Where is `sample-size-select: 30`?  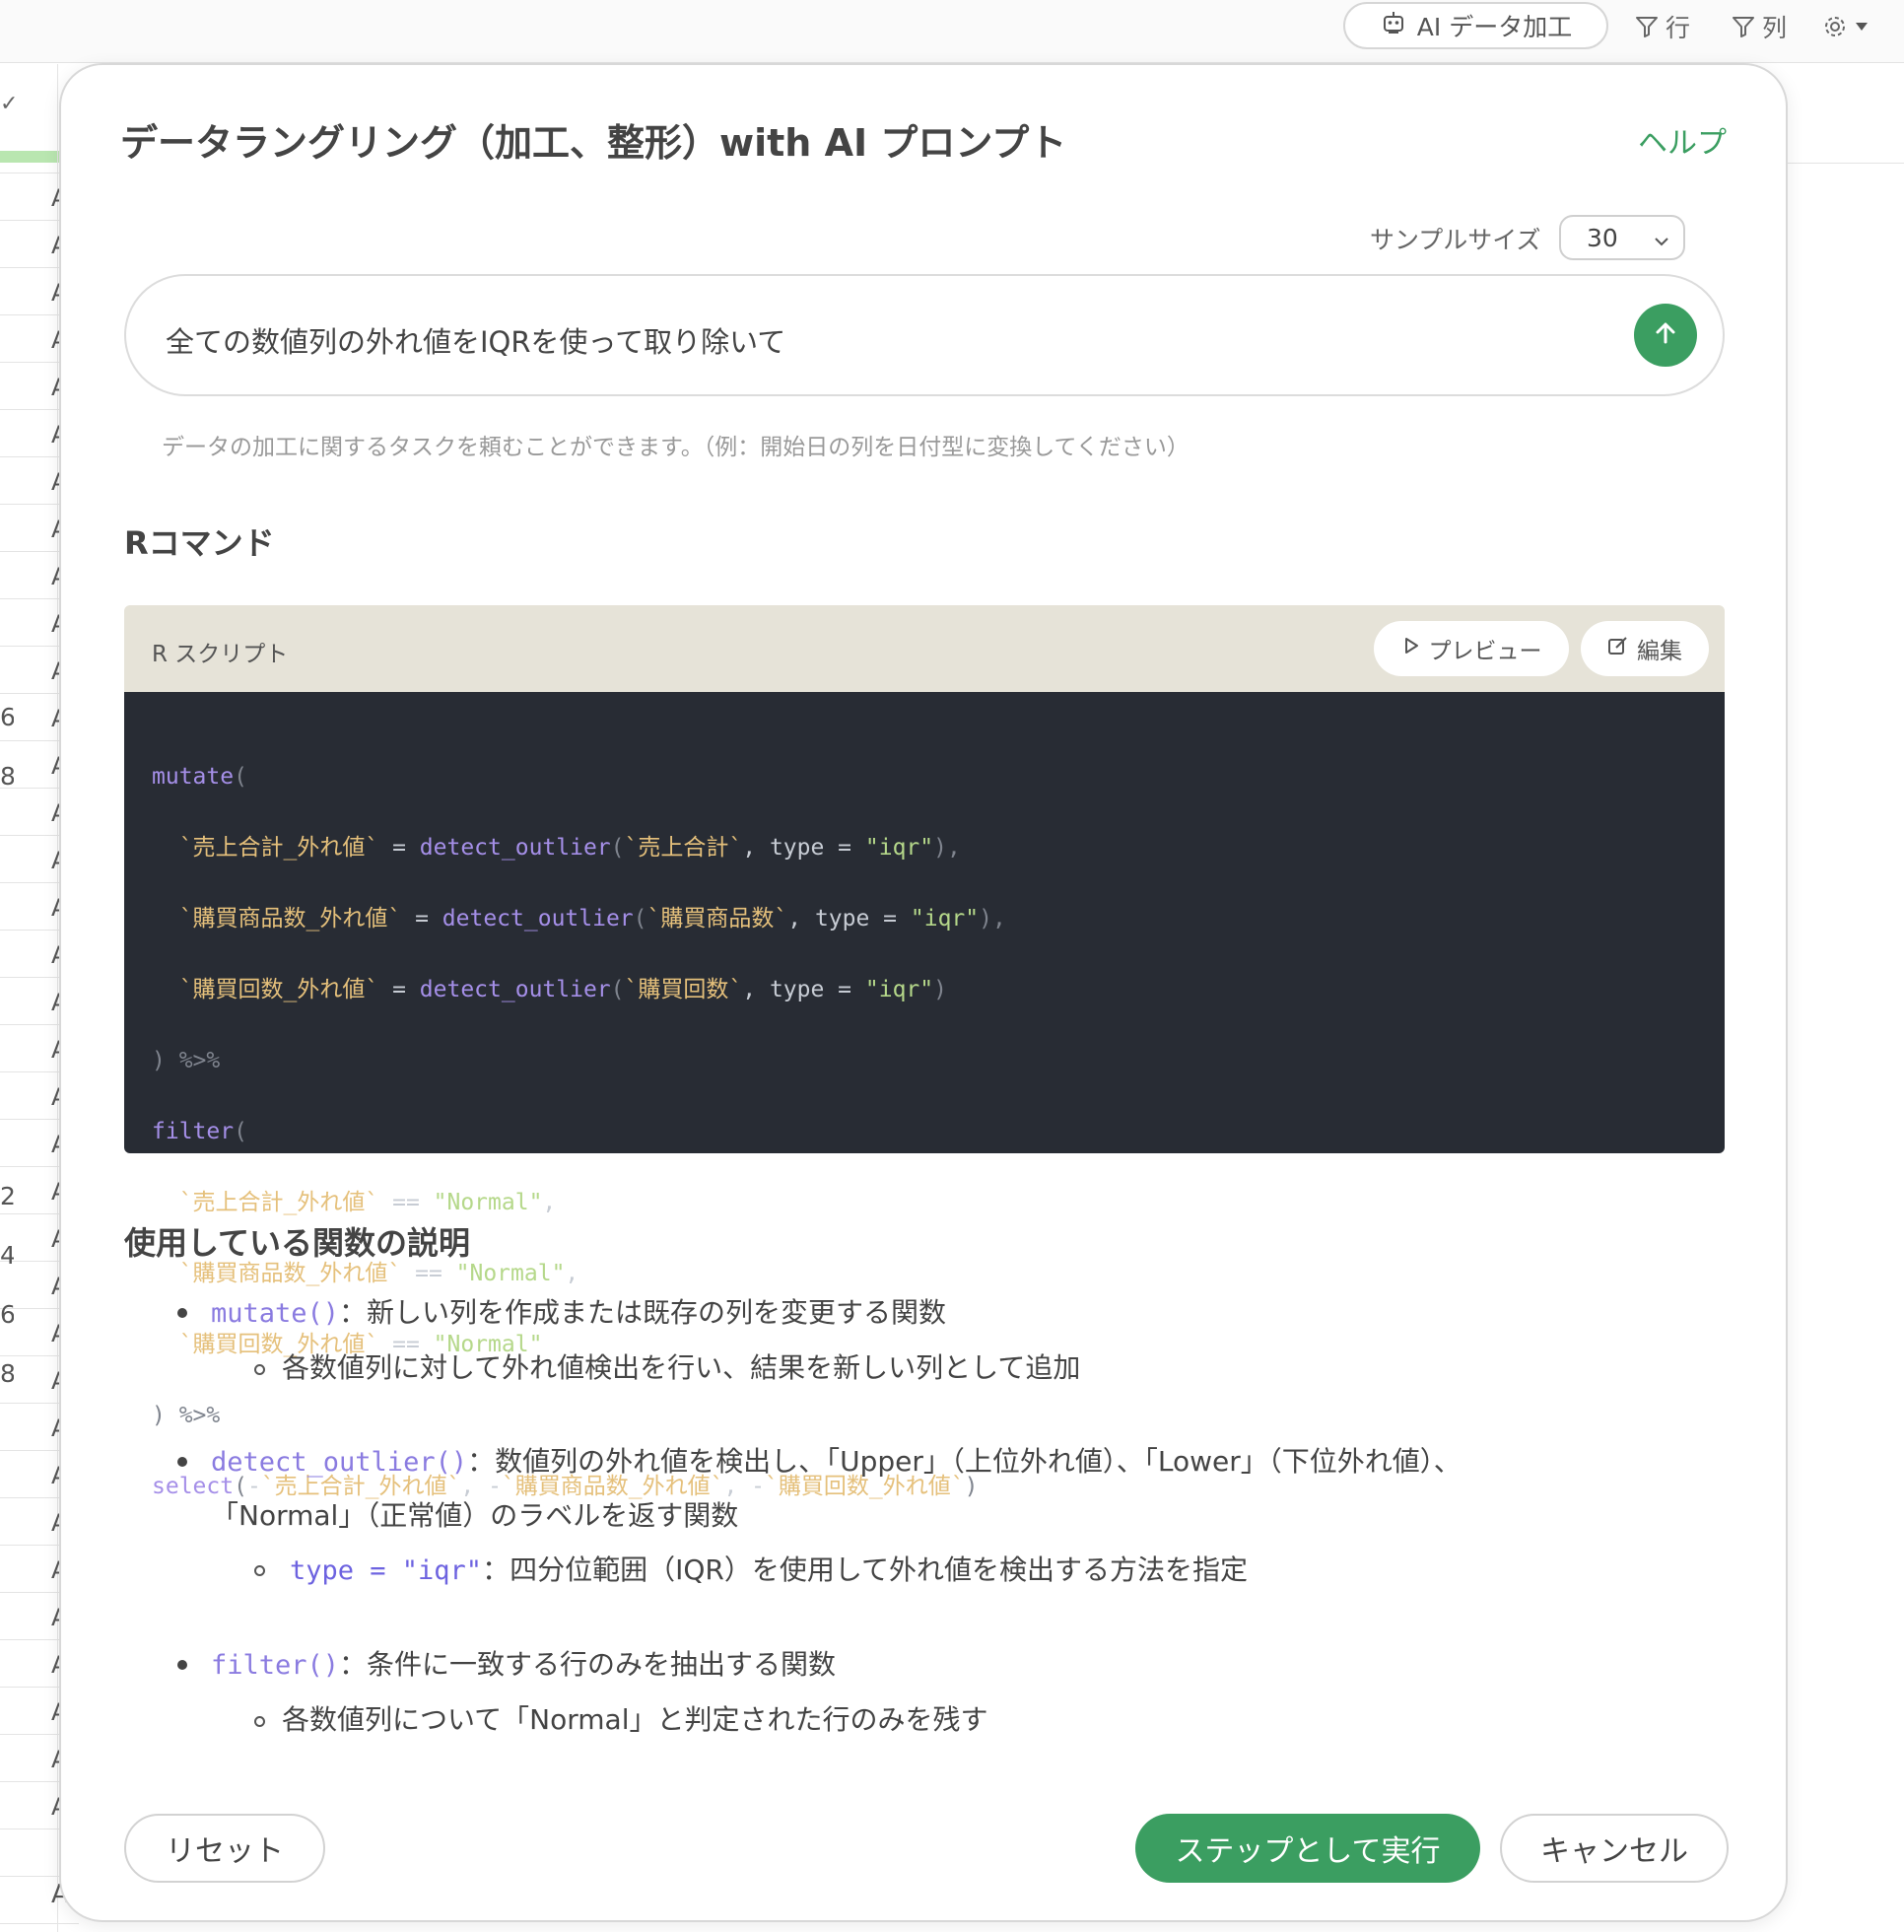 sample-size-select: 30 is located at coordinates (1622, 238).